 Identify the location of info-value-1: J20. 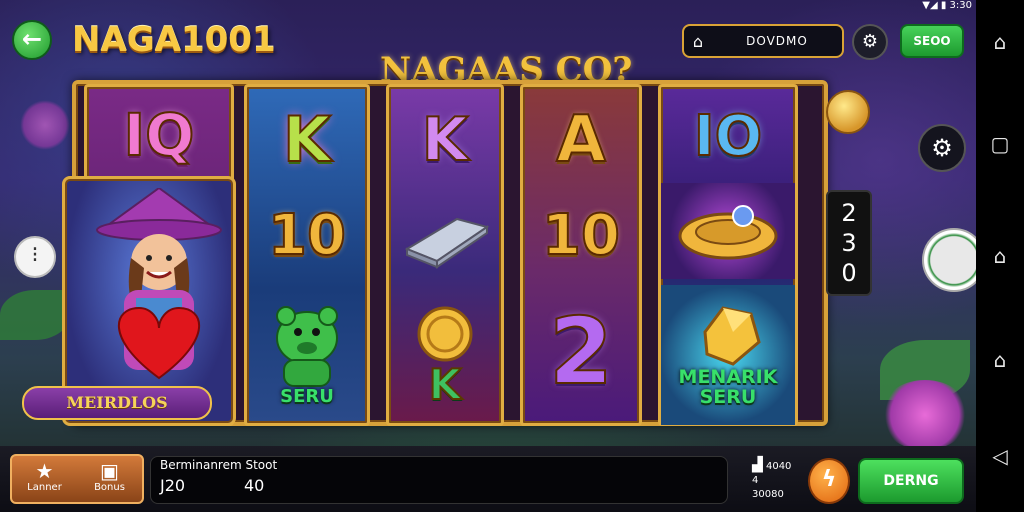
(173, 485).